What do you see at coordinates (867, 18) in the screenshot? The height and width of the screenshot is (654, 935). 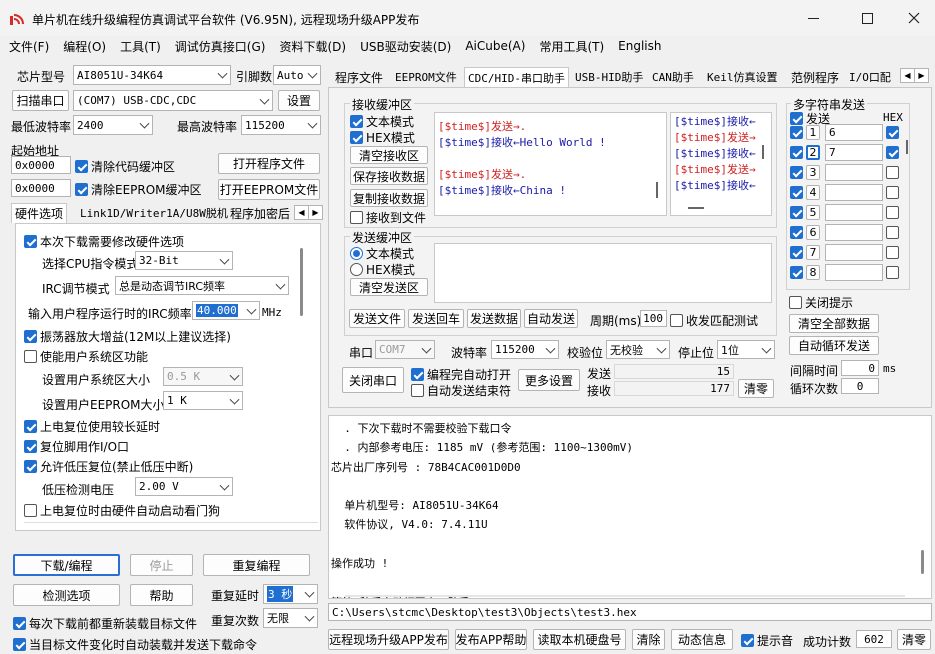 I see `maximize-button` at bounding box center [867, 18].